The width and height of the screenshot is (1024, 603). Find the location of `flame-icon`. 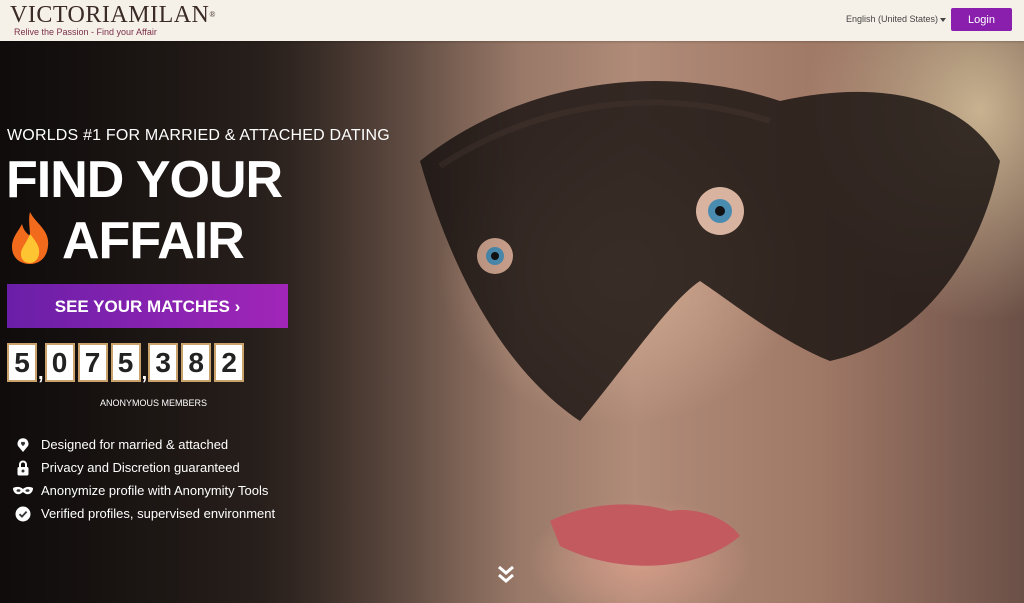

flame-icon is located at coordinates (30, 244).